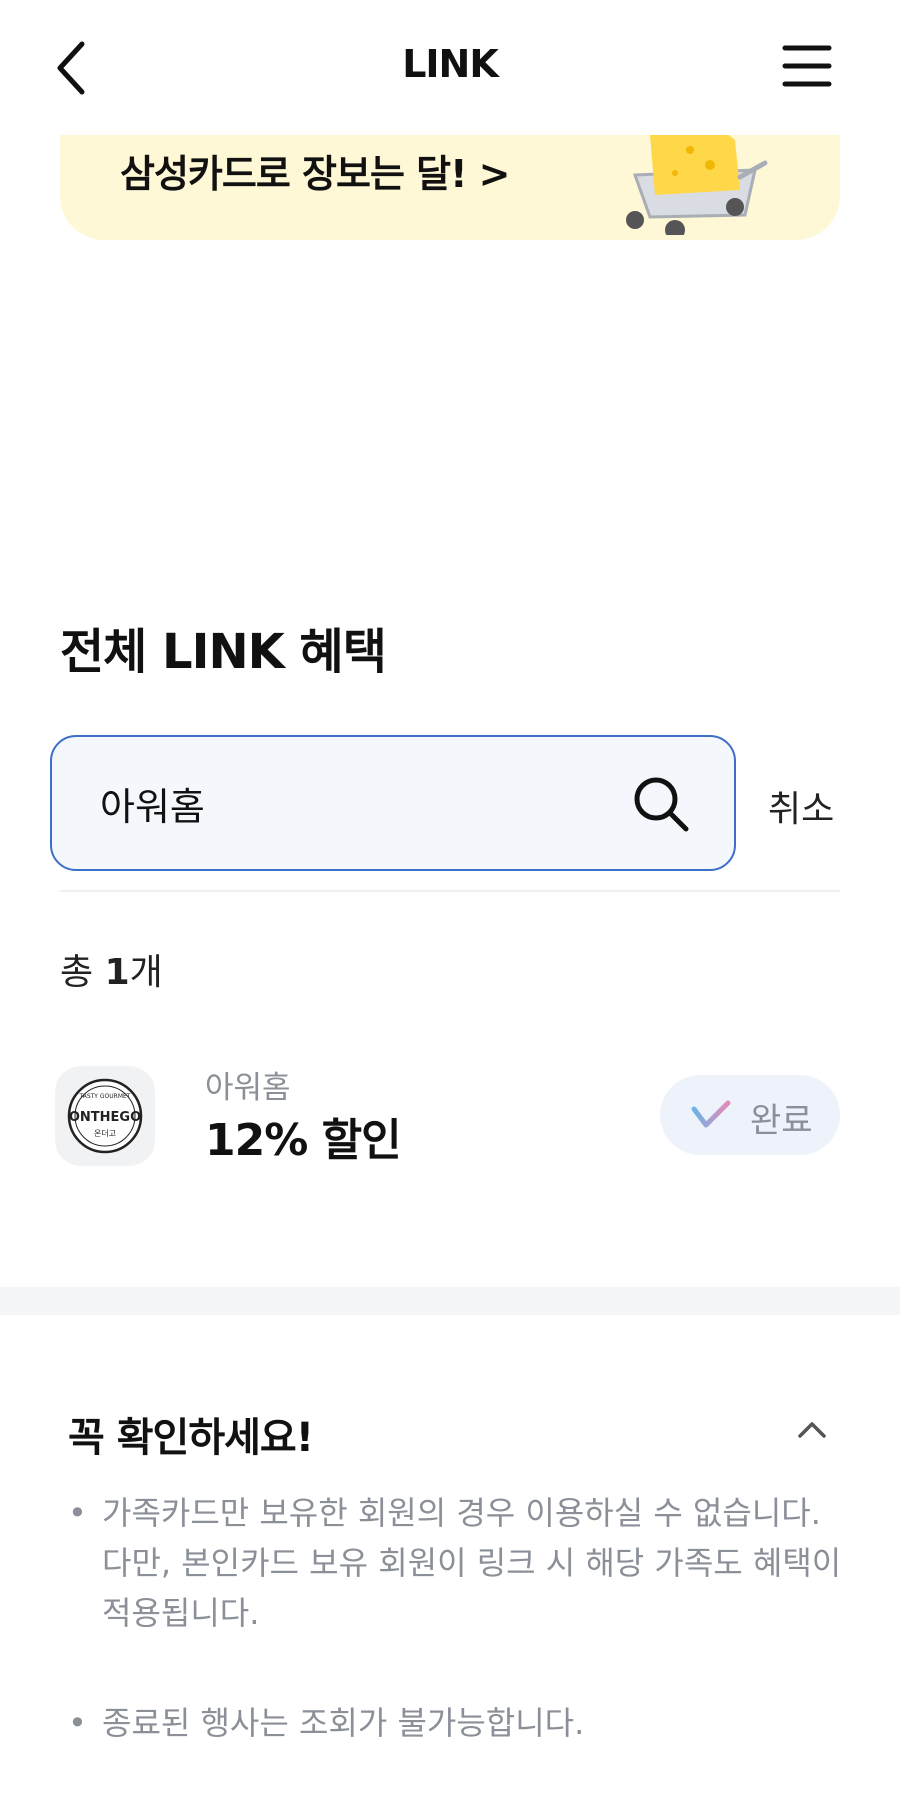 This screenshot has width=900, height=1808. I want to click on result-count: 총 1개, so click(111, 969).